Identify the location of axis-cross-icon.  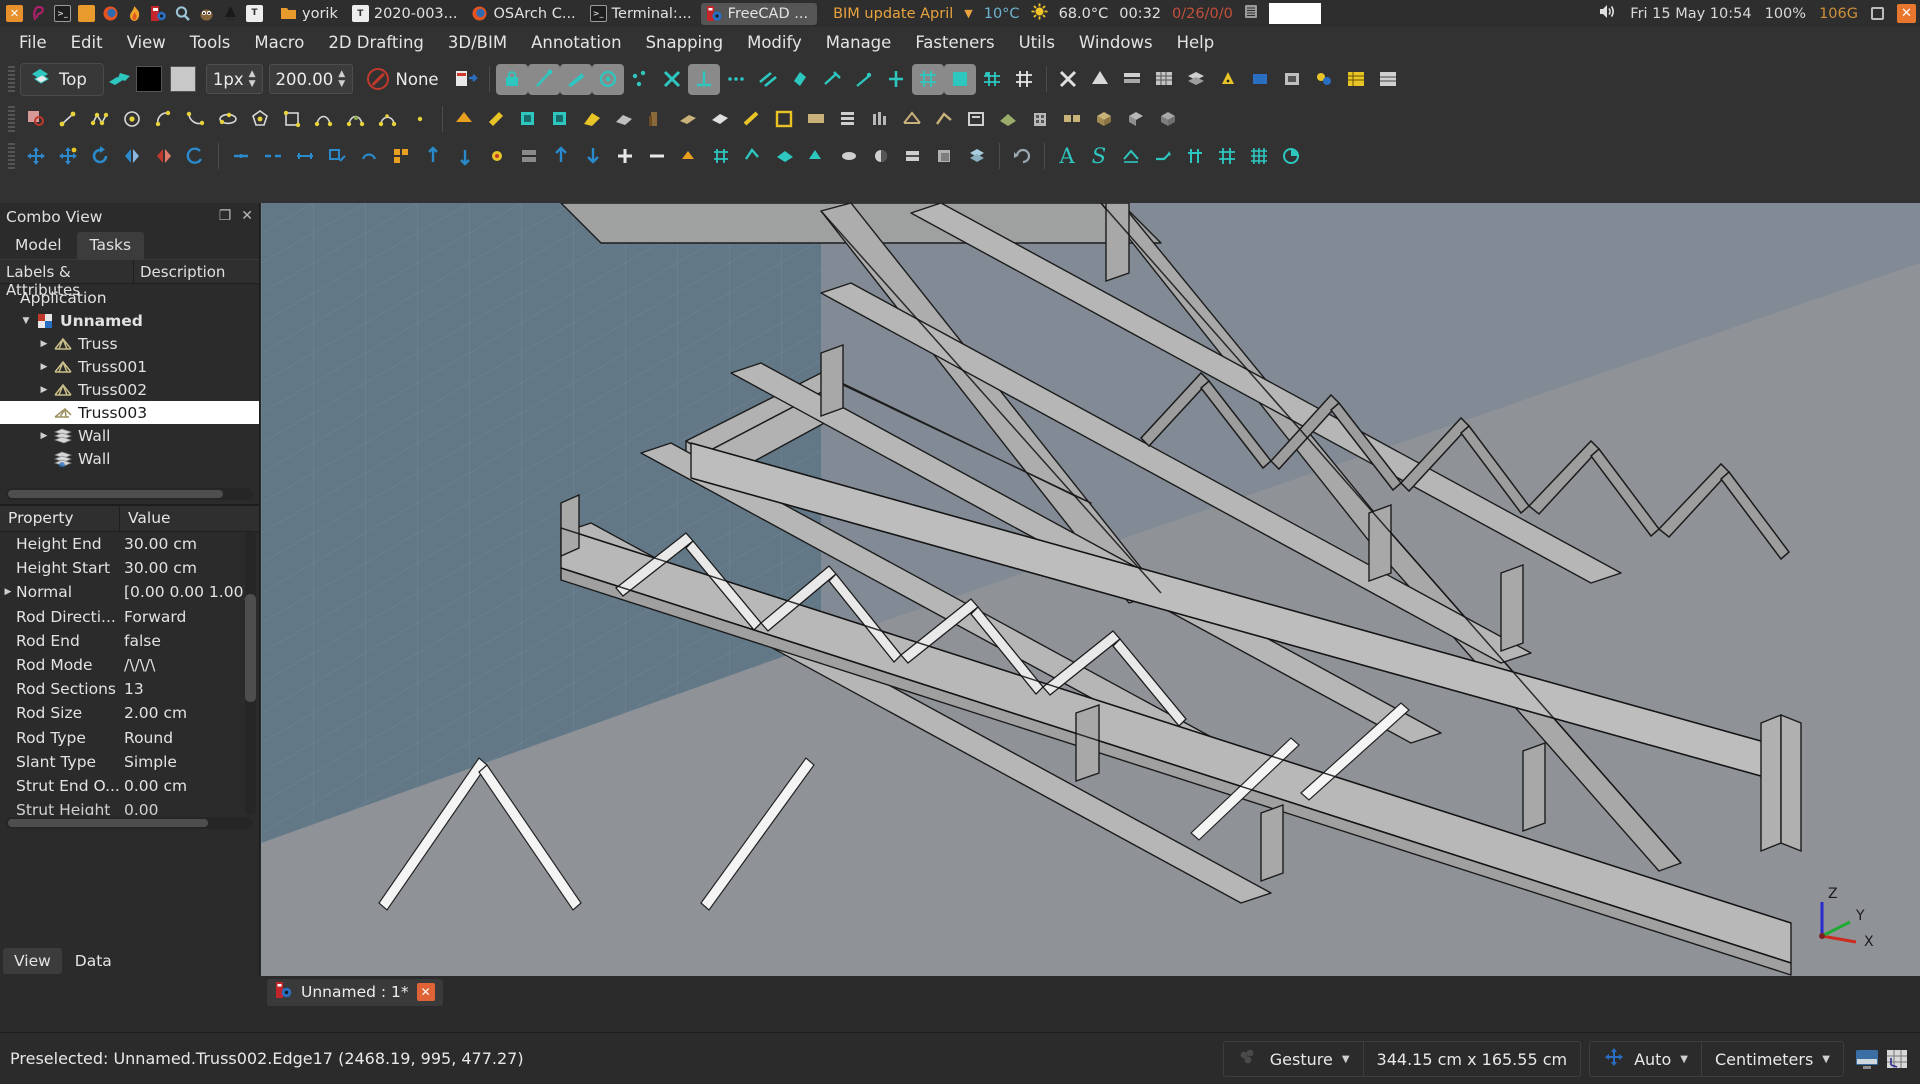
(1897, 1059).